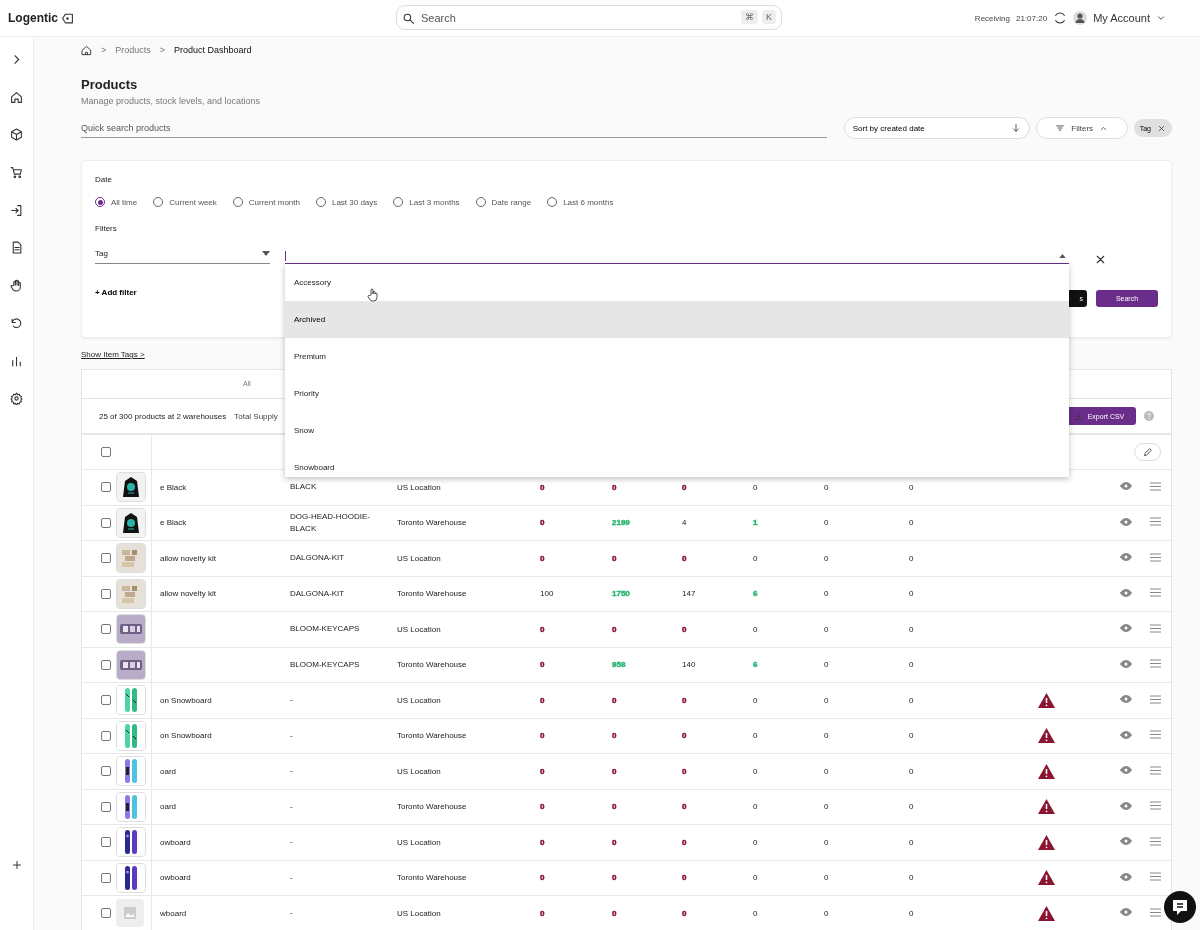 The image size is (1200, 930). What do you see at coordinates (936, 128) in the screenshot?
I see `sort-dropdown: Sort by created date` at bounding box center [936, 128].